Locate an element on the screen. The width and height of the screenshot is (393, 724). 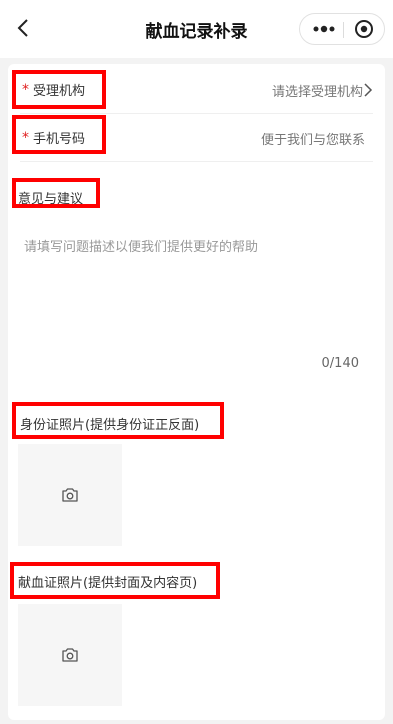
close-button is located at coordinates (364, 29).